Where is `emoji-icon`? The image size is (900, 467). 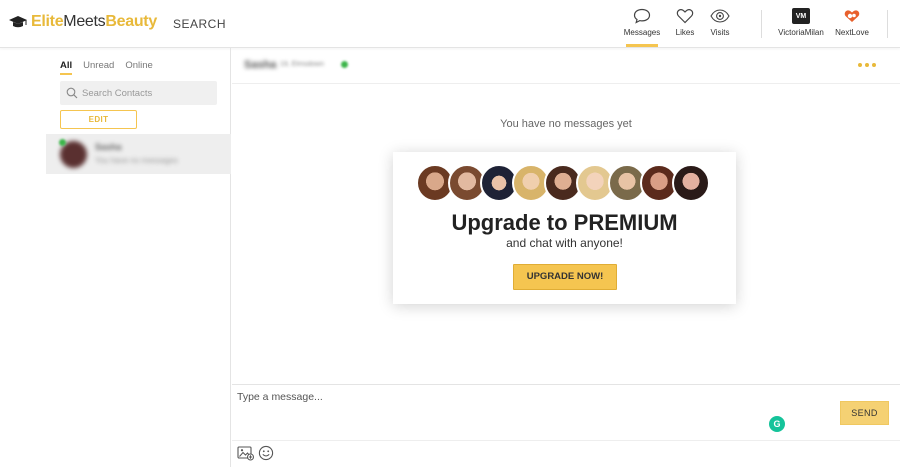
emoji-icon is located at coordinates (266, 453).